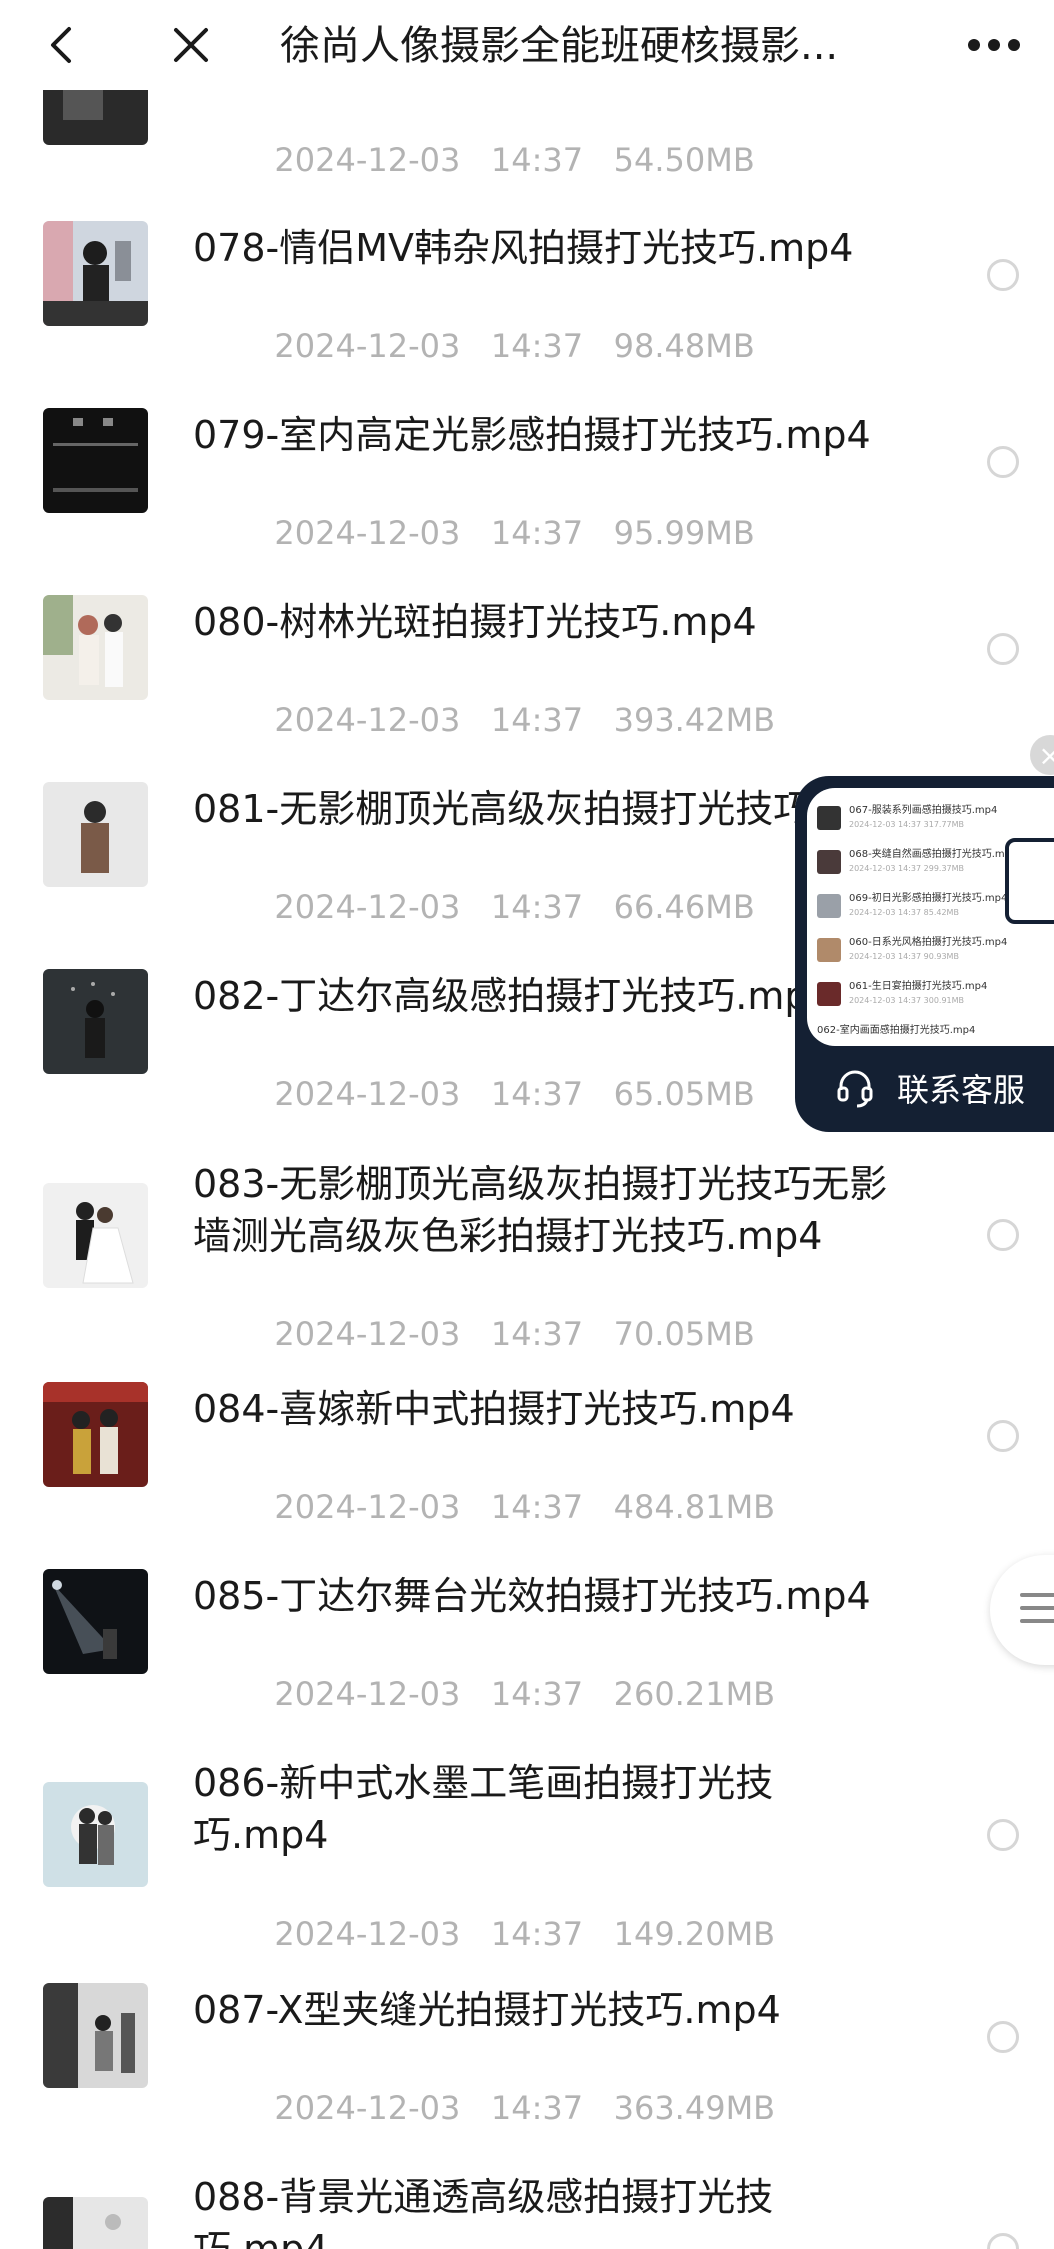 This screenshot has width=1054, height=2249. I want to click on preview-item-meta: 2024-12-03 14:37 90.93MB, so click(904, 956).